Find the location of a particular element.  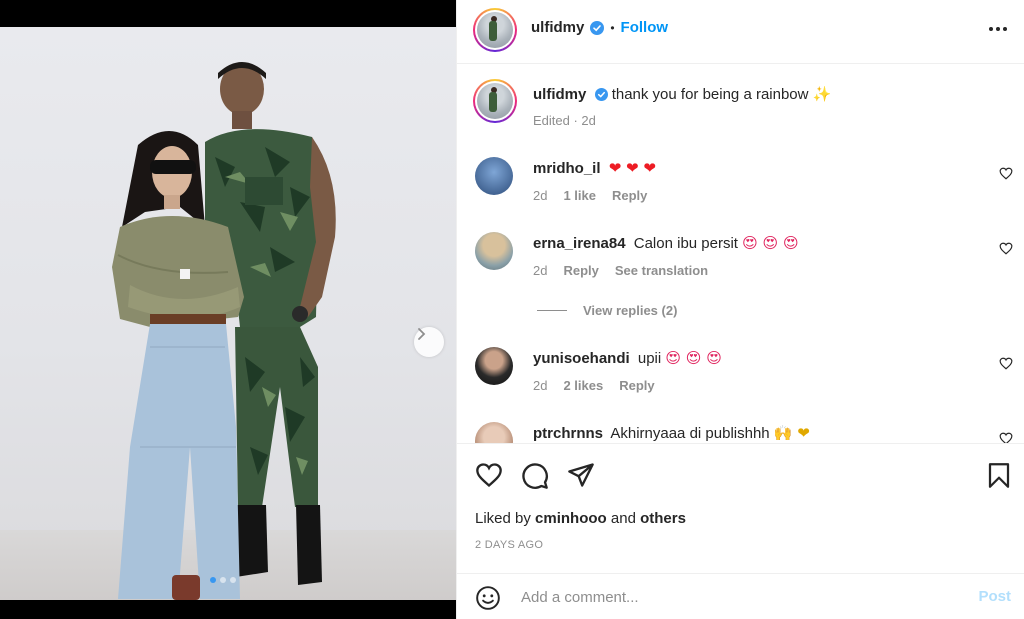

comment-item: ptrchrnns Akhirnyaaa di publishhh 🙌 ❤ is located at coordinates (740, 431).